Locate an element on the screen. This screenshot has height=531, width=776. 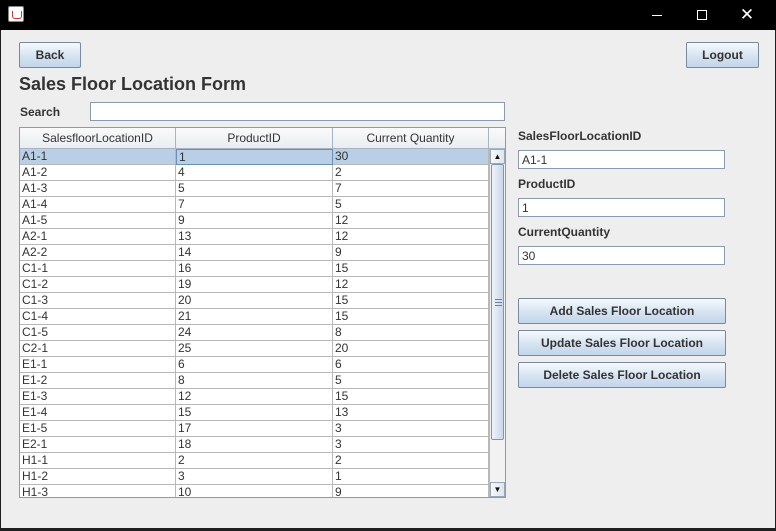
table-row: C2-1 25 20 is located at coordinates (254, 349).